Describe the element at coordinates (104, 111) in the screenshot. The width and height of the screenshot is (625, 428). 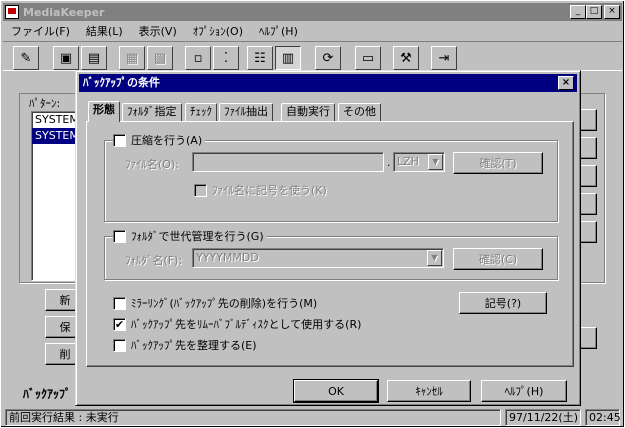
I see `tab-format: 形態` at that location.